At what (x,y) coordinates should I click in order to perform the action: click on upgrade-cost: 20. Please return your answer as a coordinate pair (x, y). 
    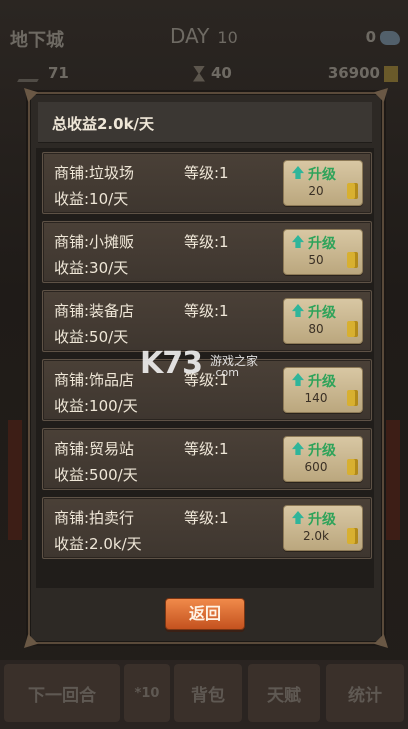
    Looking at the image, I should click on (316, 191).